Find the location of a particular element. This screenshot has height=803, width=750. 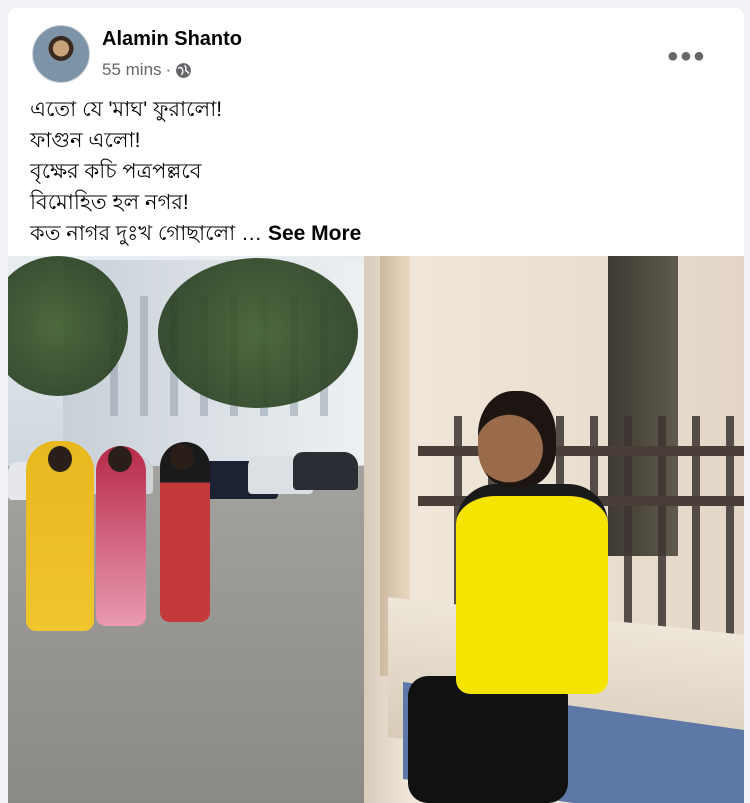

photo-person-legs is located at coordinates (488, 739).